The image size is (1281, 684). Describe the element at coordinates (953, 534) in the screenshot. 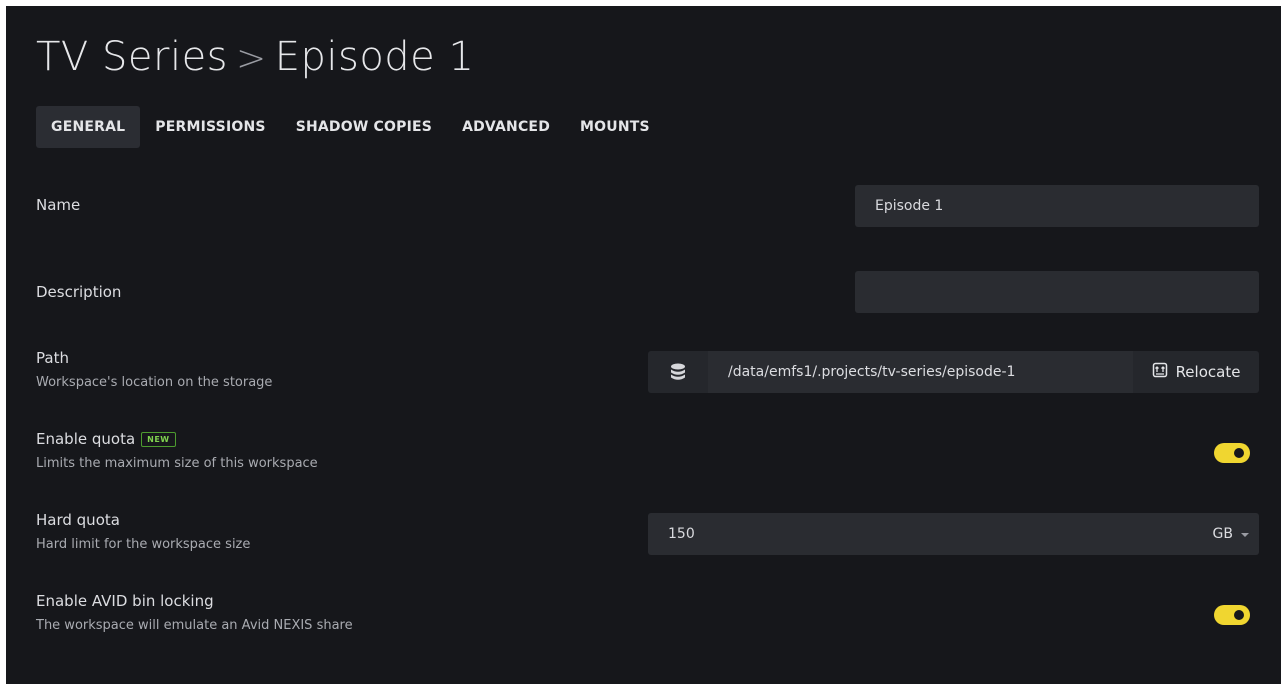

I see `hard-quota-field: 150 GB` at that location.